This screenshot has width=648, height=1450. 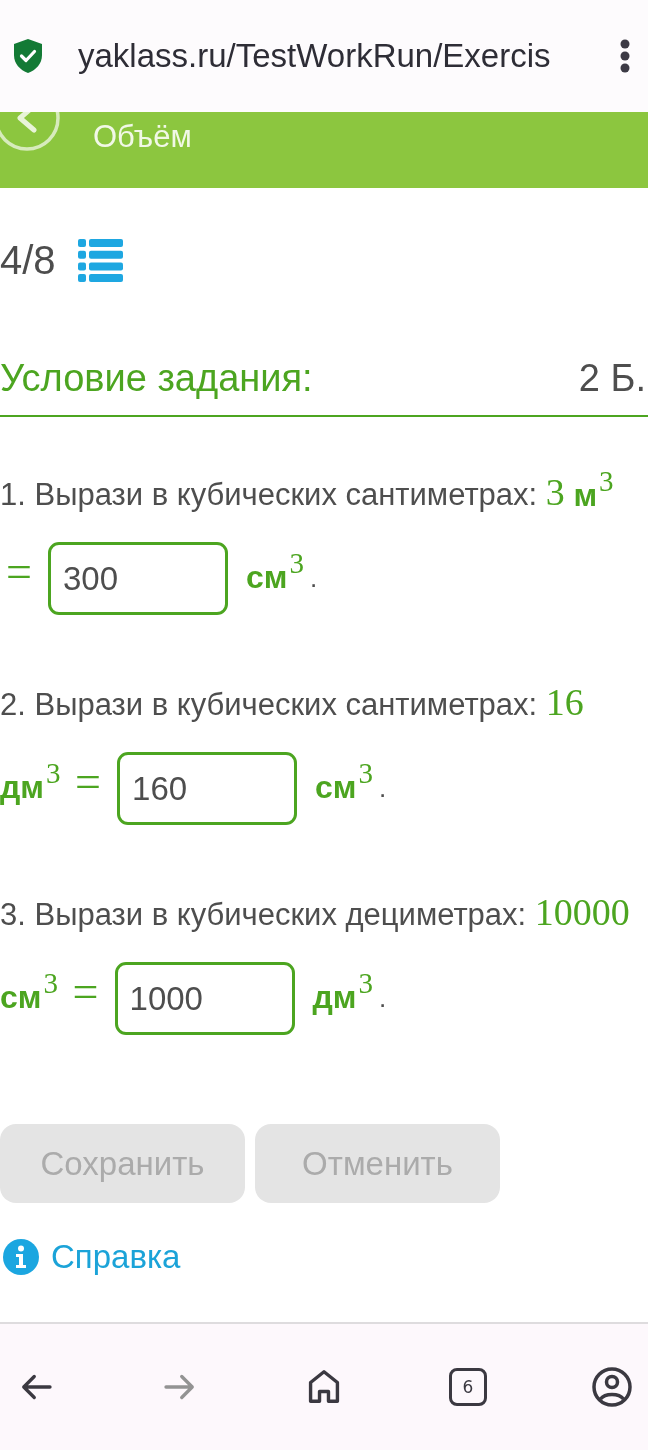 What do you see at coordinates (36, 1387) in the screenshot?
I see `back-arrow-icon` at bounding box center [36, 1387].